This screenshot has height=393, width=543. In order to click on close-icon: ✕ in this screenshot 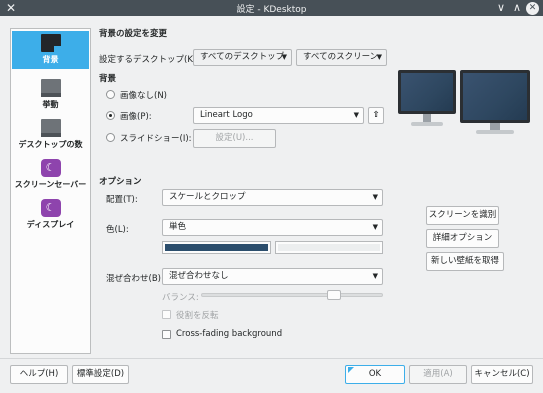, I will do `click(532, 8)`.